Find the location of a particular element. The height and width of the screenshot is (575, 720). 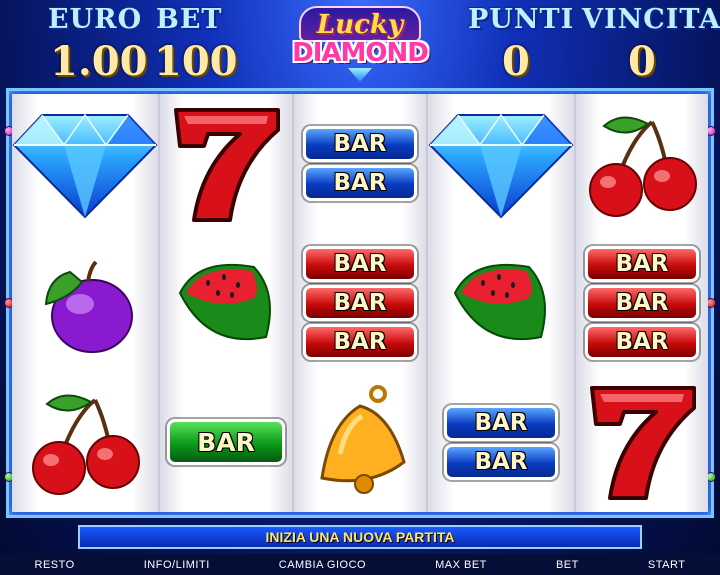

punti-value: 0 is located at coordinates (516, 61).